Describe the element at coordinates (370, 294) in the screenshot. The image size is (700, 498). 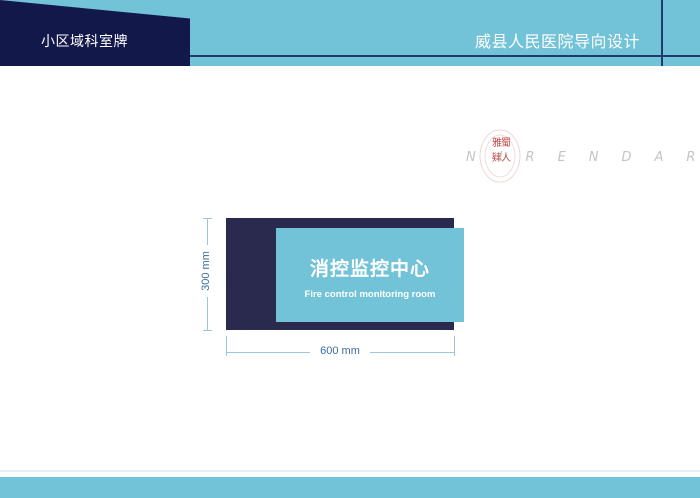
I see `sign-english-text: Fire control monitoring room` at that location.